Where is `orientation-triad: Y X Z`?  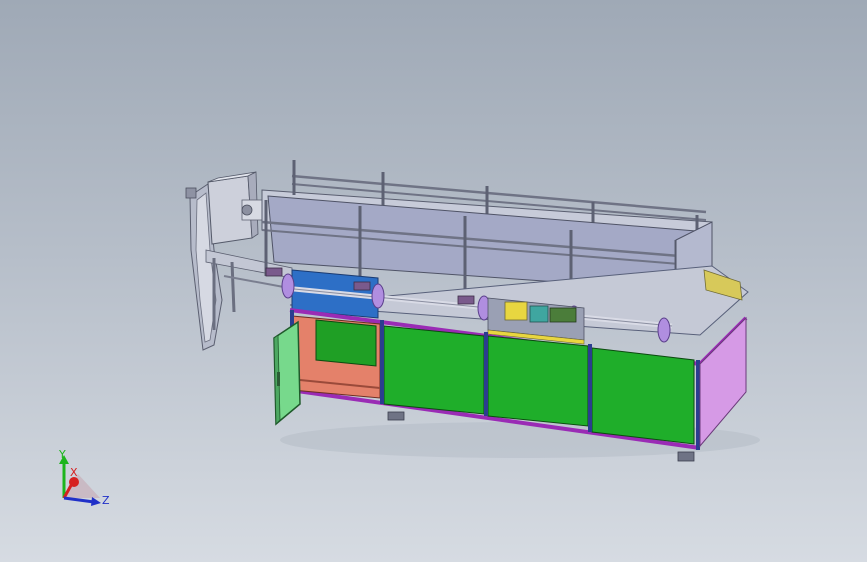 orientation-triad: Y X Z is located at coordinates (83, 479).